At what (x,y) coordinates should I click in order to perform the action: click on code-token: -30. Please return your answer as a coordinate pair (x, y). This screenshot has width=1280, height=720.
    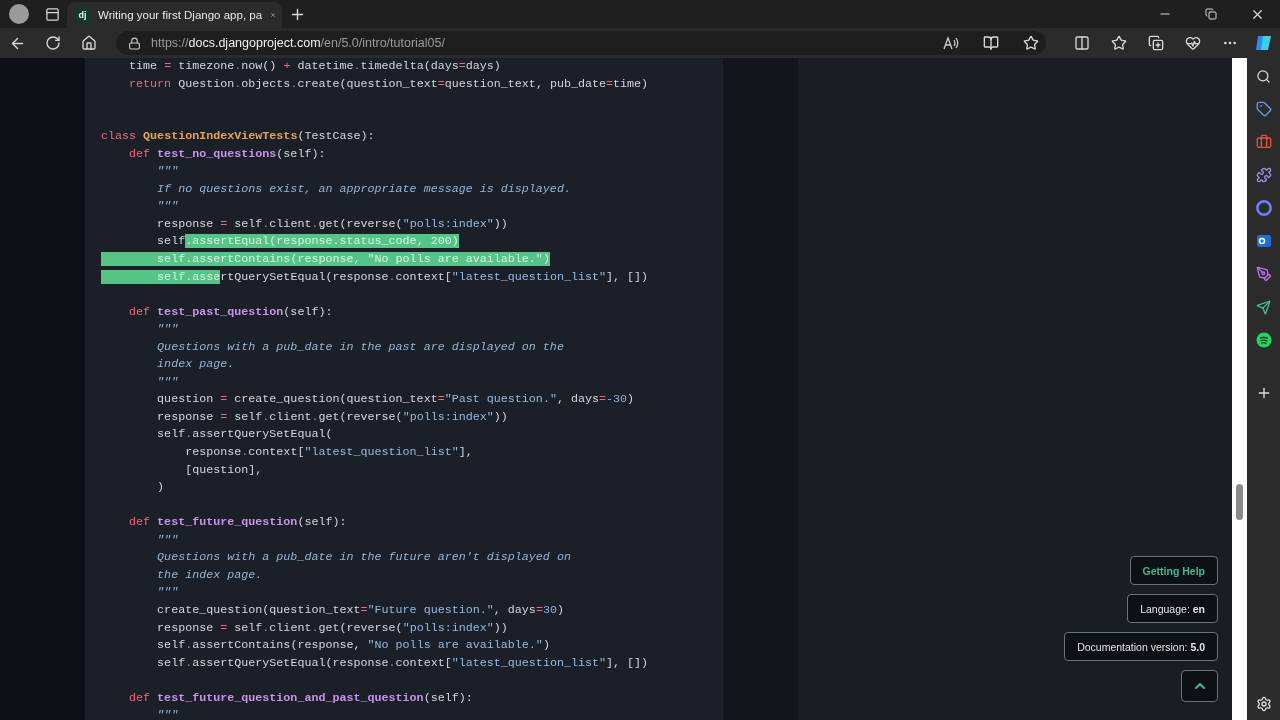
    Looking at the image, I should click on (617, 399).